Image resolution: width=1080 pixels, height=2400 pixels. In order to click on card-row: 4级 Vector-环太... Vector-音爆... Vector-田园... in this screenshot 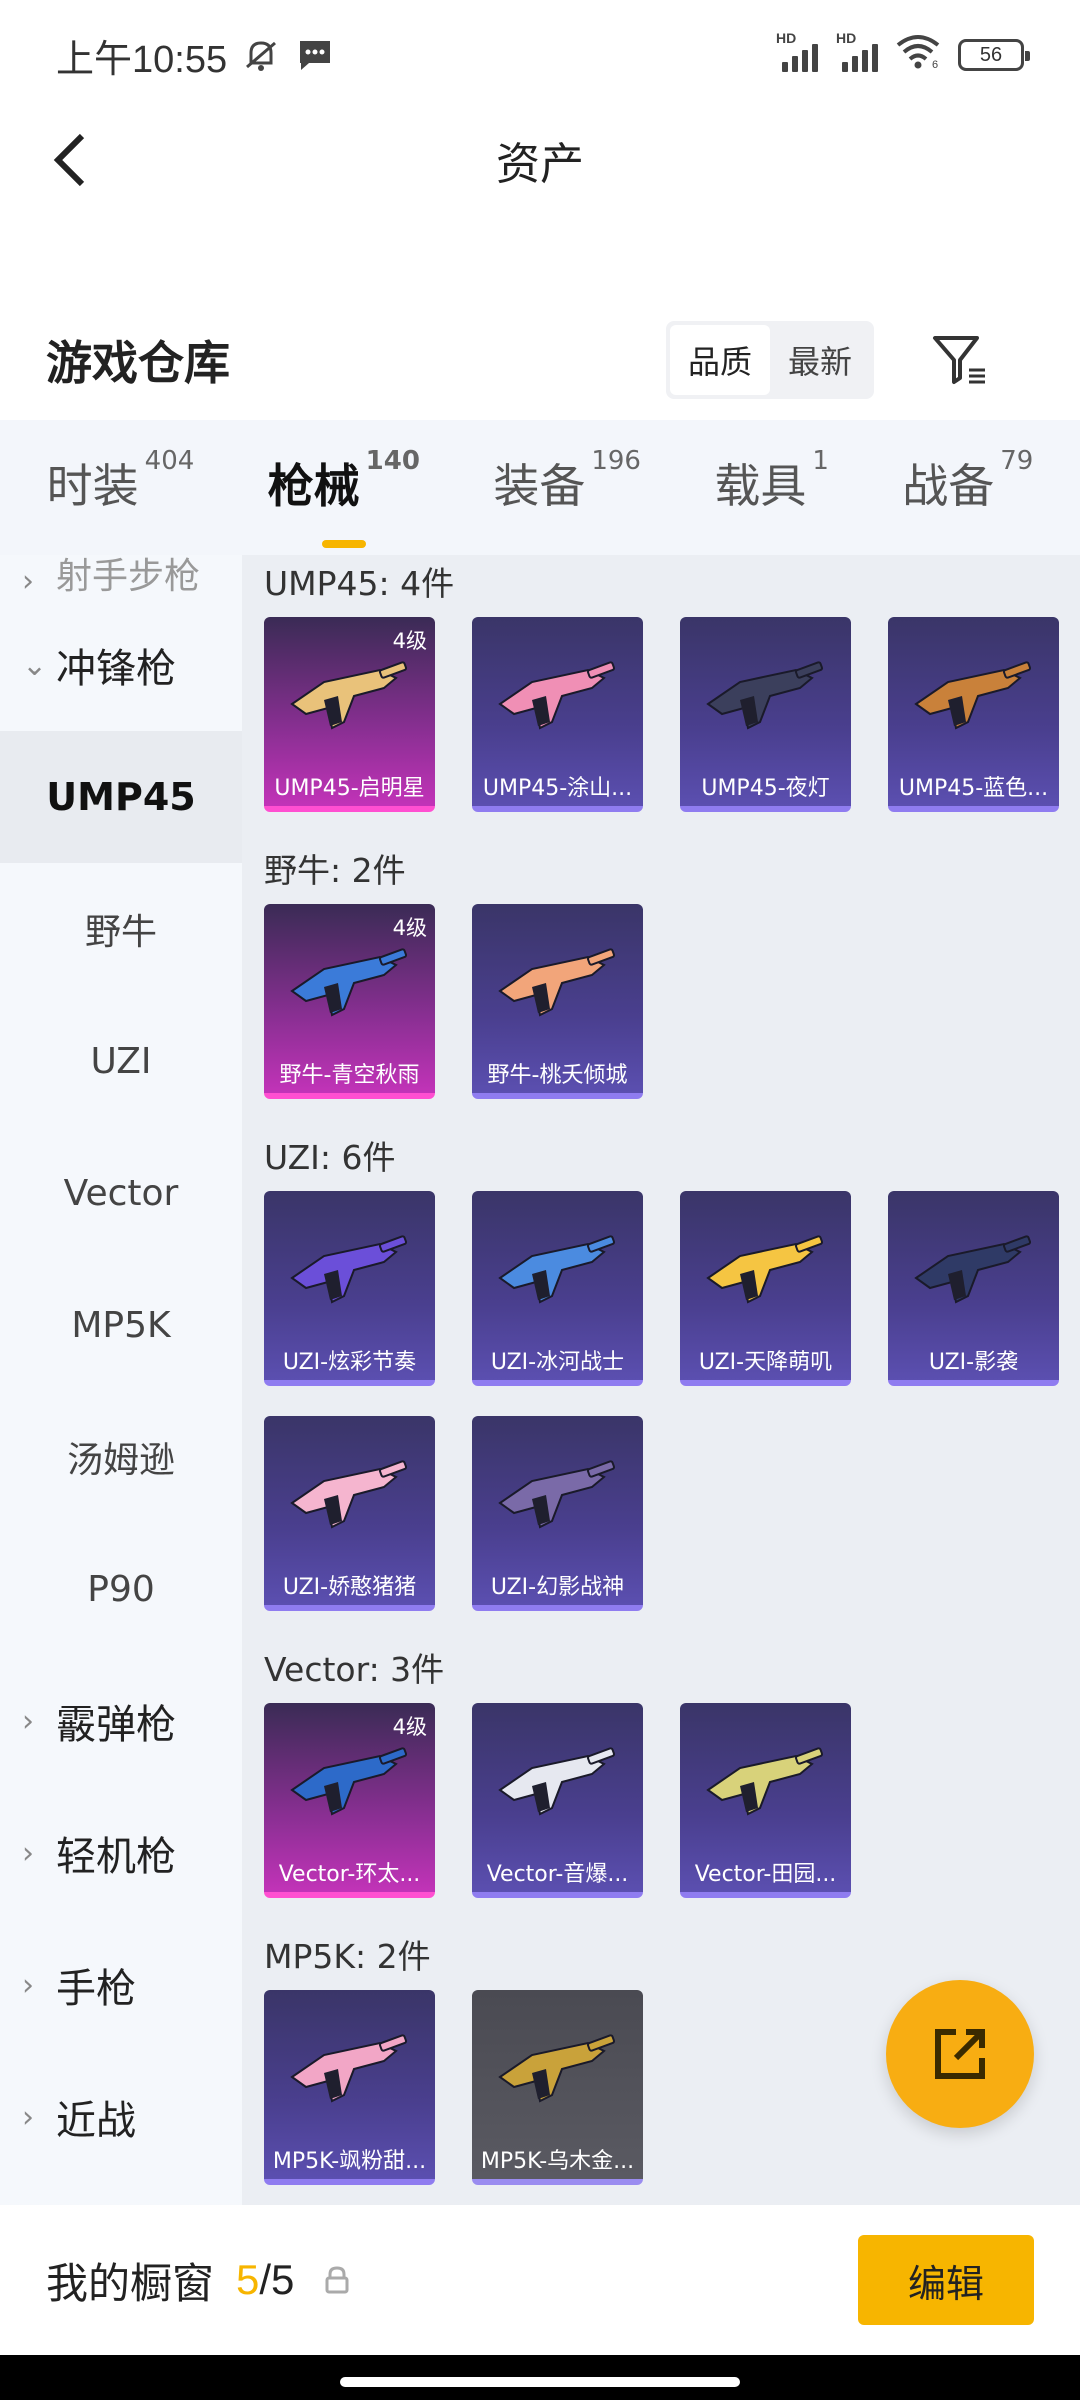, I will do `click(672, 1800)`.